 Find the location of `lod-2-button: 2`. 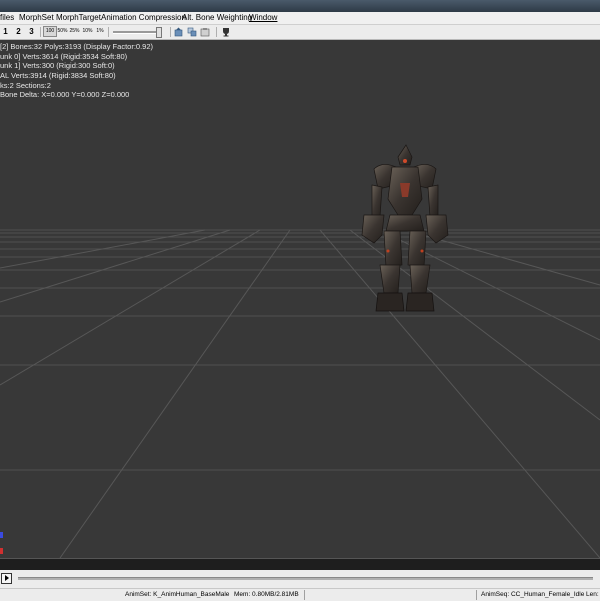

lod-2-button: 2 is located at coordinates (18, 31).